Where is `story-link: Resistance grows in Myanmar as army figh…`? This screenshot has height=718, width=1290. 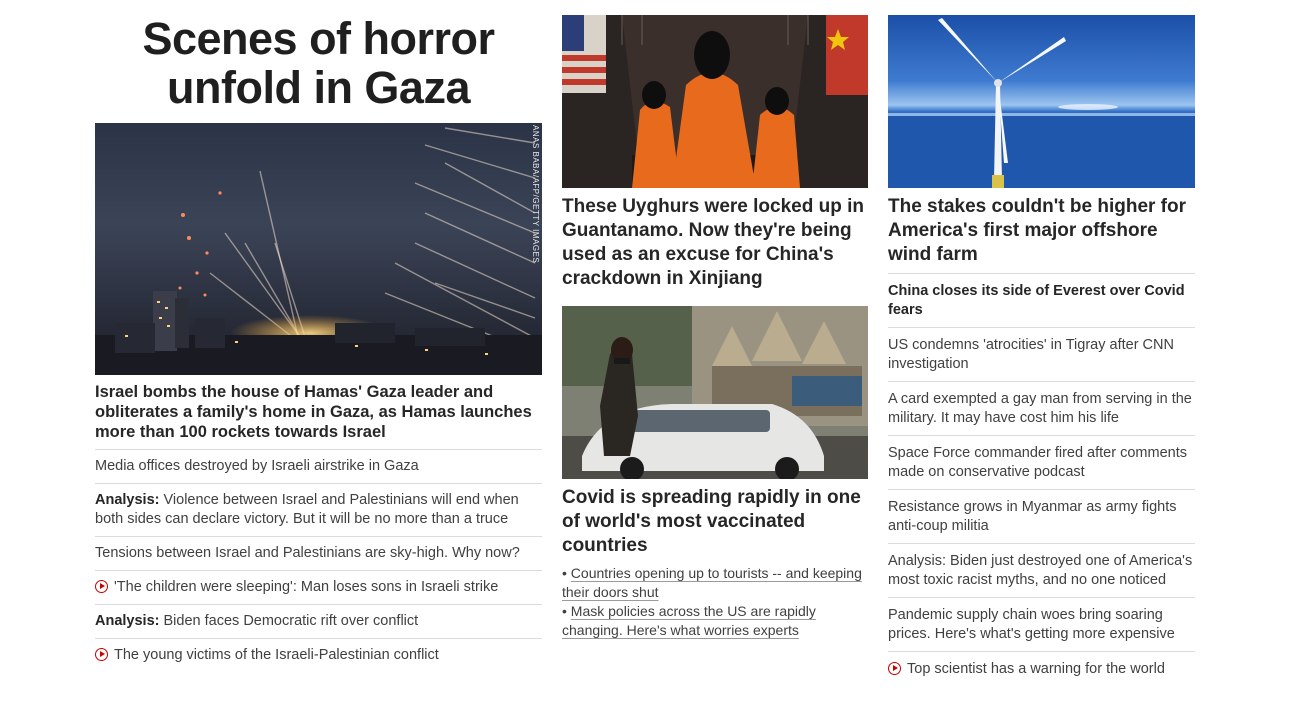
story-link: Resistance grows in Myanmar as army figh… is located at coordinates (1032, 516).